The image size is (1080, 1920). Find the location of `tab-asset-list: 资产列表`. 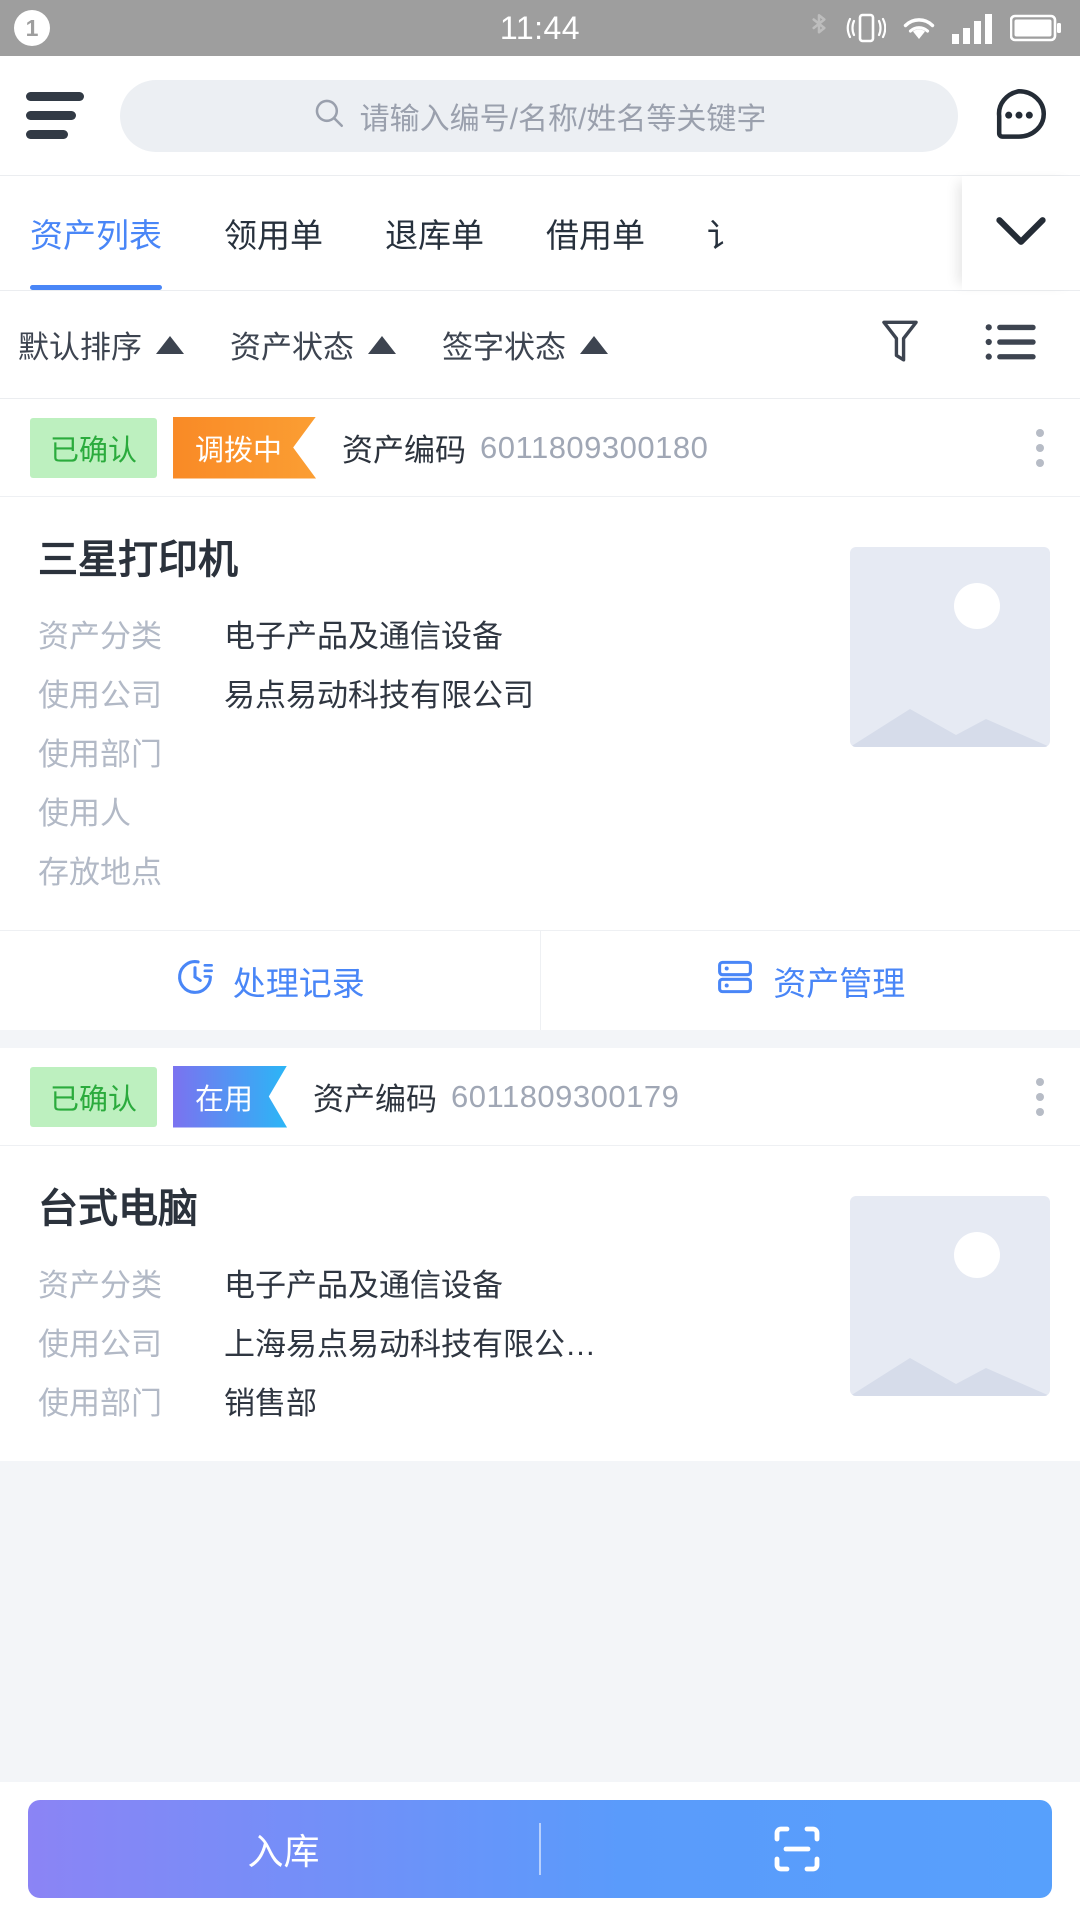

tab-asset-list: 资产列表 is located at coordinates (96, 233).